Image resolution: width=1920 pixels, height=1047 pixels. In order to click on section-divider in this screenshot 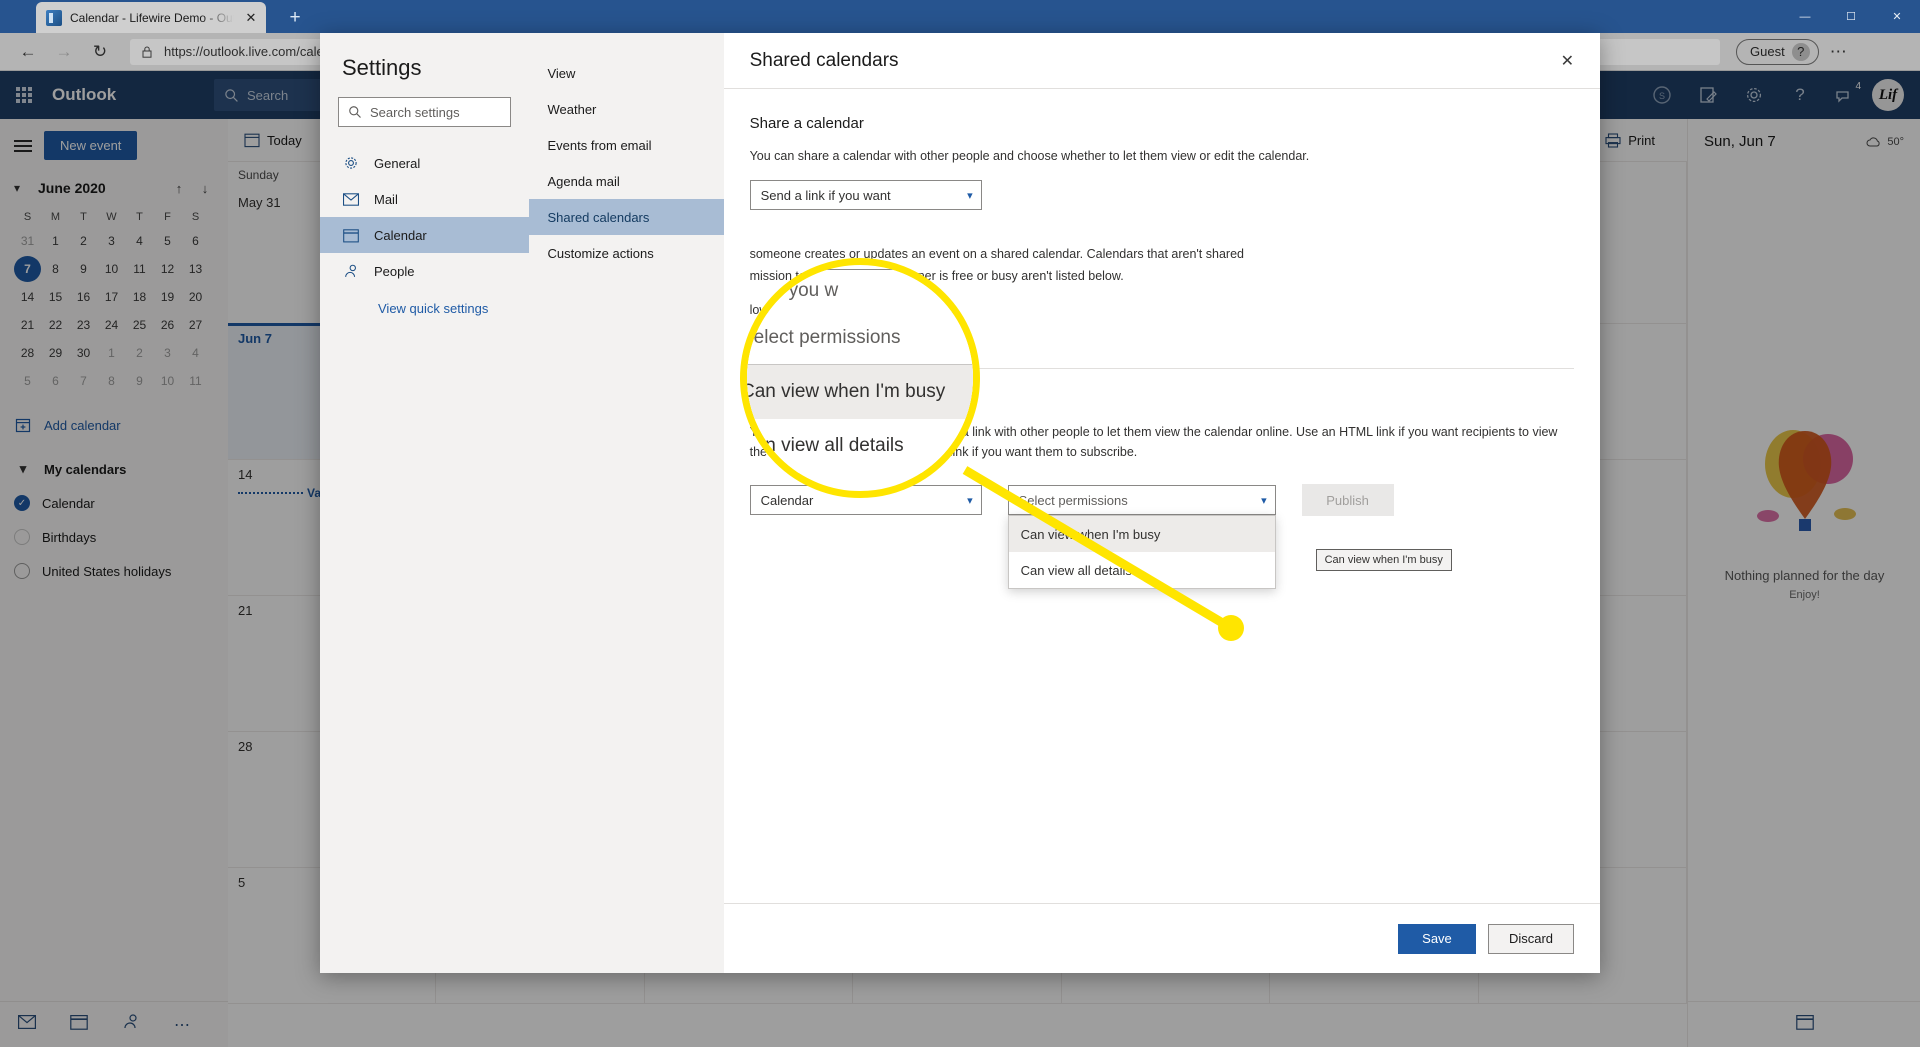, I will do `click(1161, 368)`.